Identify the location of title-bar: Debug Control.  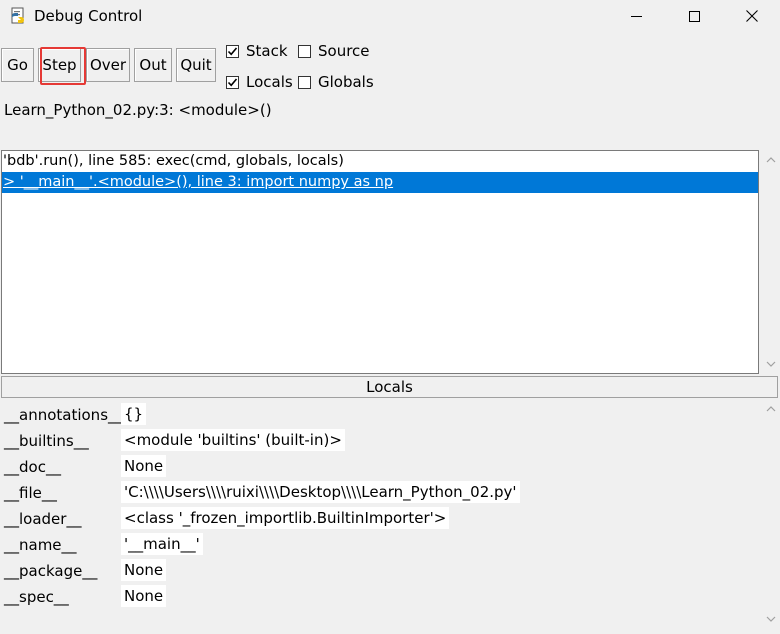
(390, 17).